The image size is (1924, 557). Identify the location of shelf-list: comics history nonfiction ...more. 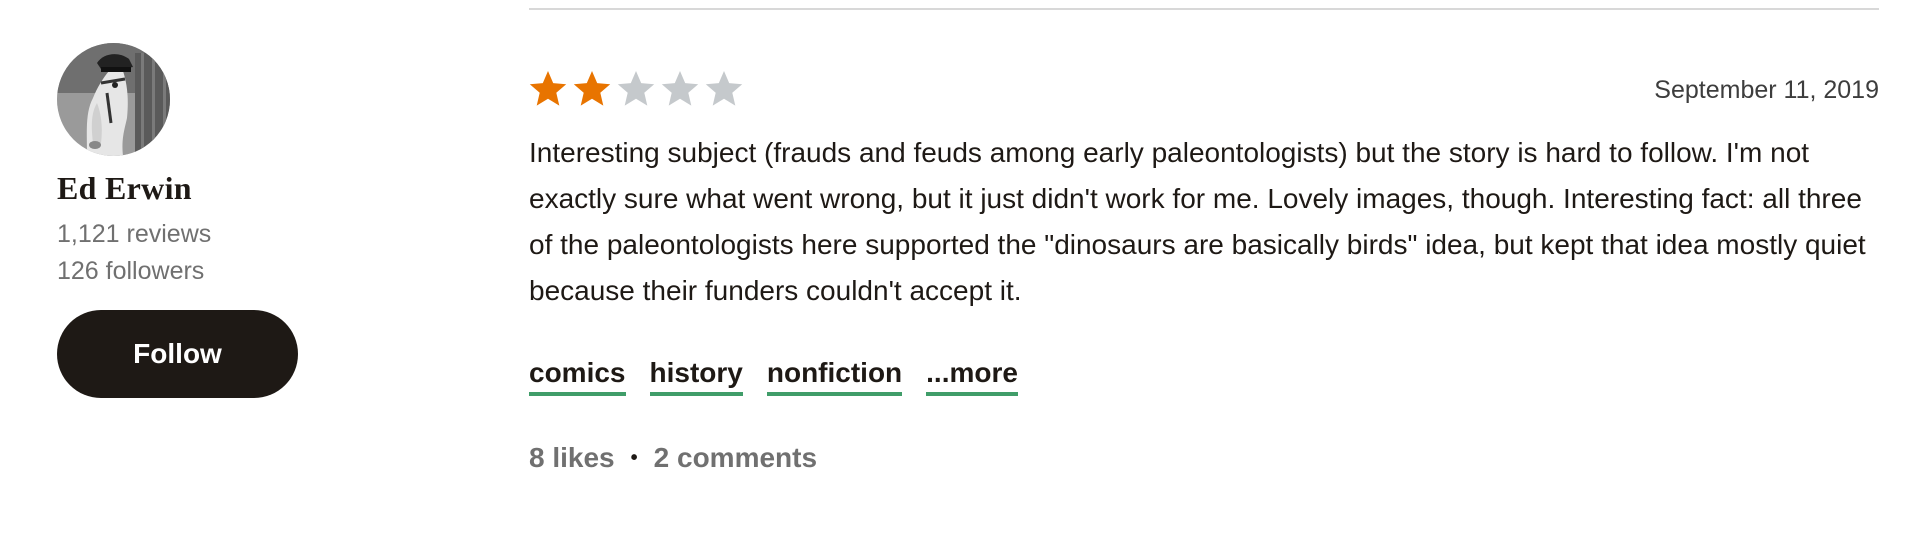
(1204, 376).